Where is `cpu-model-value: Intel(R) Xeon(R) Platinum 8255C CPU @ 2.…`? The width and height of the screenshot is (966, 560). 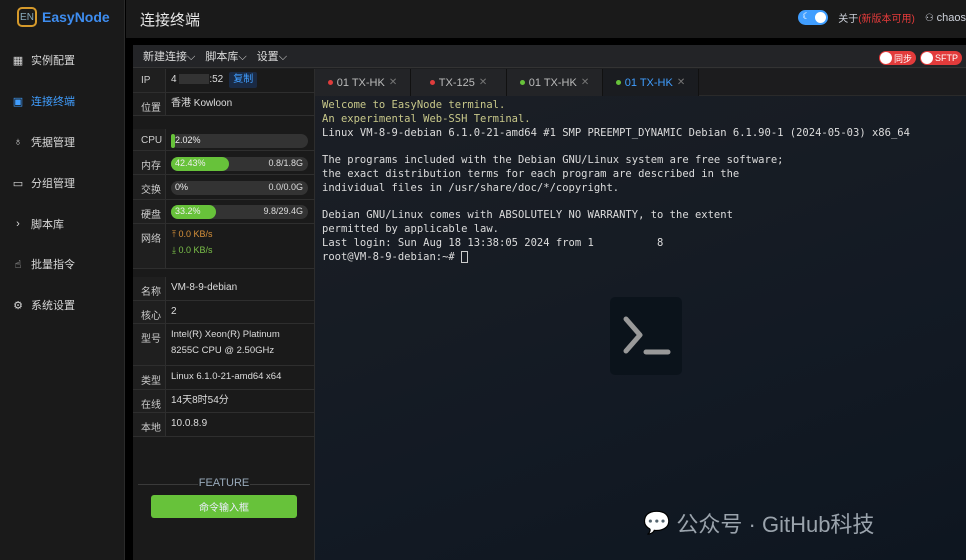 cpu-model-value: Intel(R) Xeon(R) Platinum 8255C CPU @ 2.… is located at coordinates (225, 342).